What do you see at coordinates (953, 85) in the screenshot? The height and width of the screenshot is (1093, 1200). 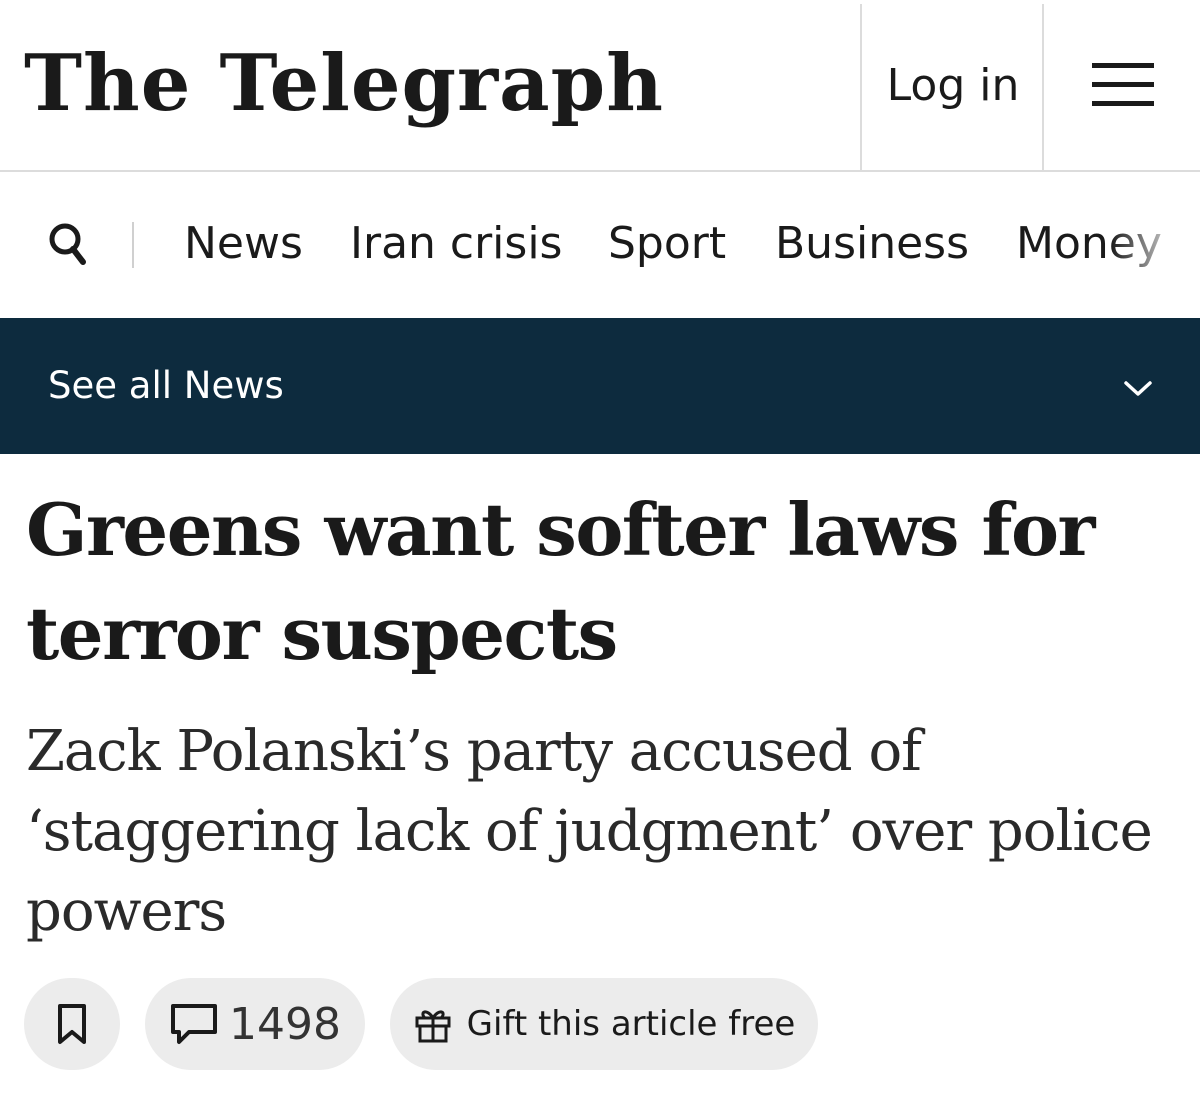 I see `login-button: Log in` at bounding box center [953, 85].